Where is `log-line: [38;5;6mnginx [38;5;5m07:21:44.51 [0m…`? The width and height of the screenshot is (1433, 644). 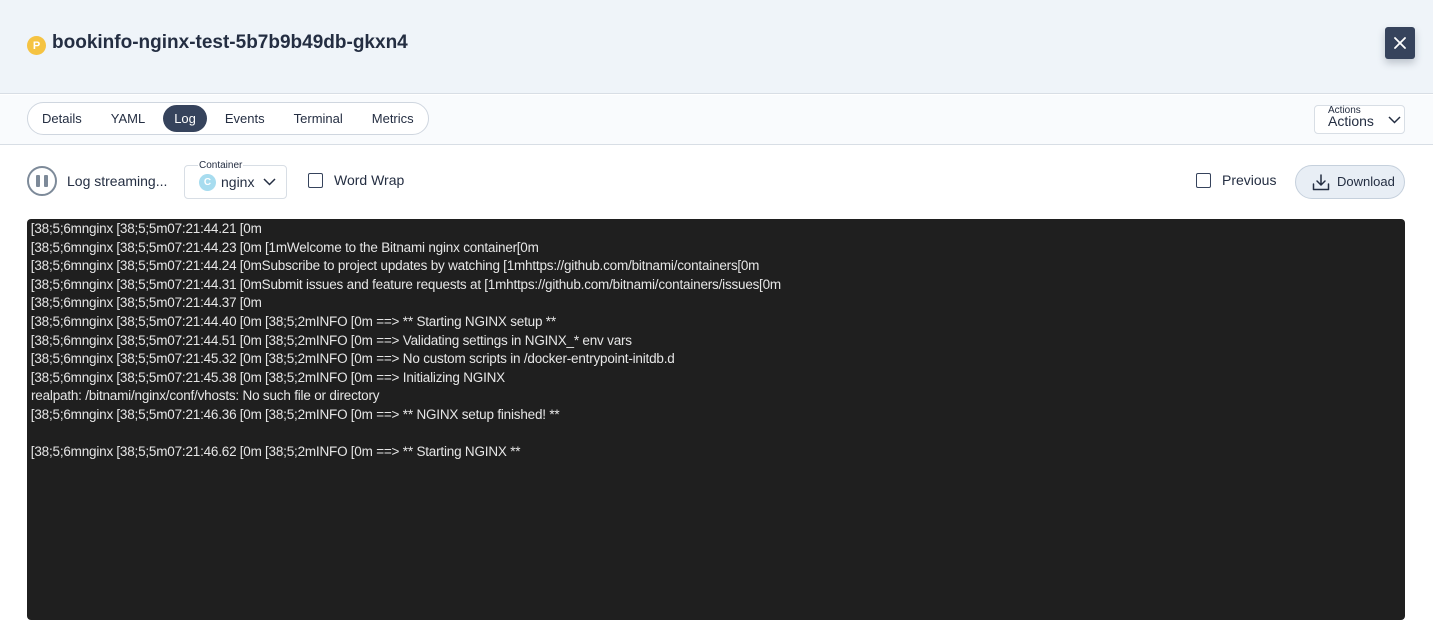 log-line: [38;5;6mnginx [38;5;5m07:21:44.51 [0m… is located at coordinates (718, 341).